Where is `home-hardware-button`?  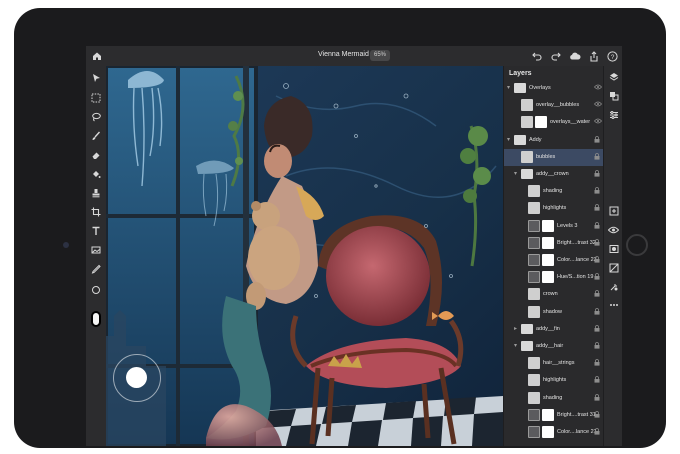 home-hardware-button is located at coordinates (637, 245).